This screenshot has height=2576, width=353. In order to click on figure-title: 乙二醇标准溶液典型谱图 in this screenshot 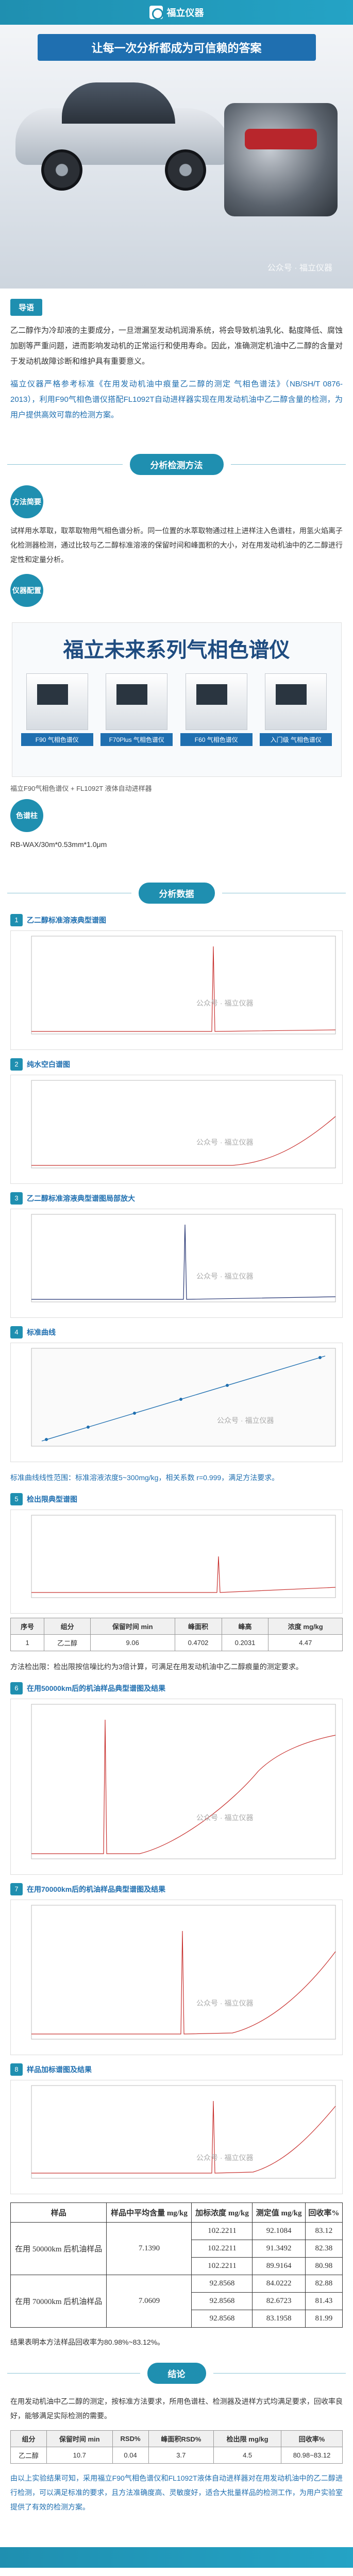, I will do `click(66, 920)`.